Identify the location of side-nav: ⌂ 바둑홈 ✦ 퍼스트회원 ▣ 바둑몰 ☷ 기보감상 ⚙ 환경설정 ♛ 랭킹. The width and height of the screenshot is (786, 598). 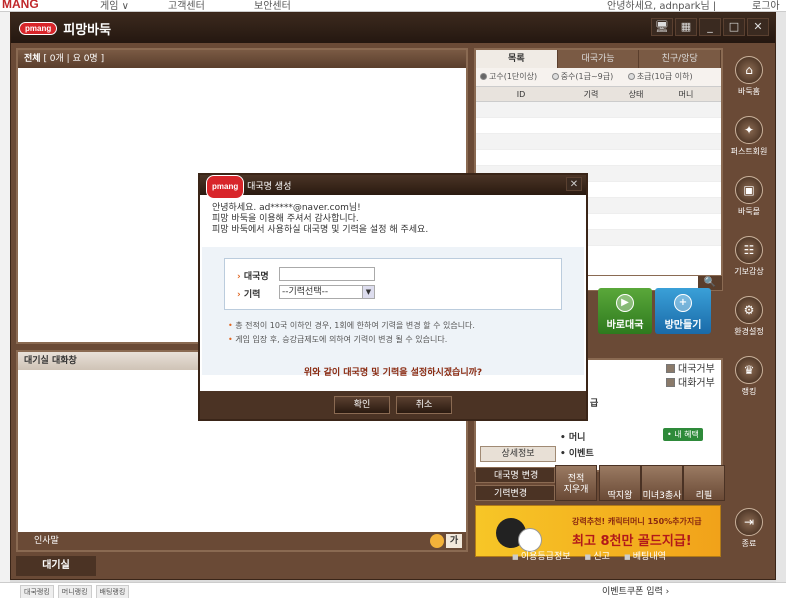
(749, 236).